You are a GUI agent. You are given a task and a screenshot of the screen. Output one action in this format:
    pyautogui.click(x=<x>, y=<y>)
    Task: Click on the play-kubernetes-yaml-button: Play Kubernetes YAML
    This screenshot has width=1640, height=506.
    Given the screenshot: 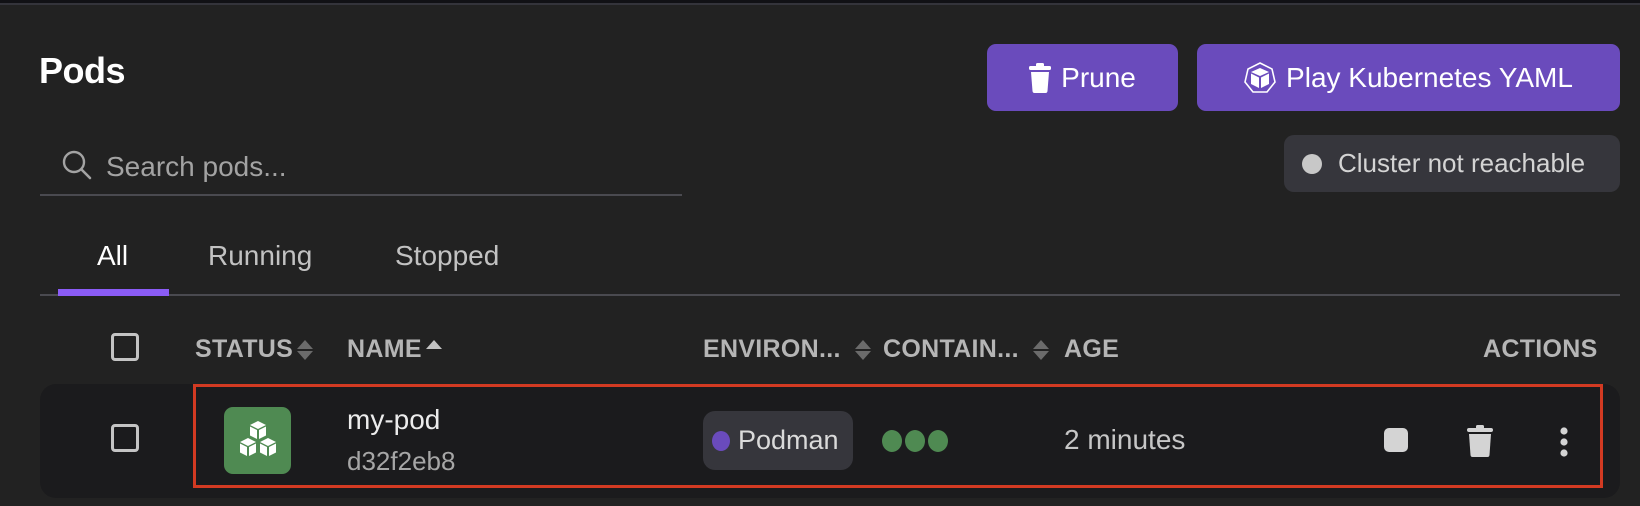 What is the action you would take?
    pyautogui.click(x=1408, y=77)
    